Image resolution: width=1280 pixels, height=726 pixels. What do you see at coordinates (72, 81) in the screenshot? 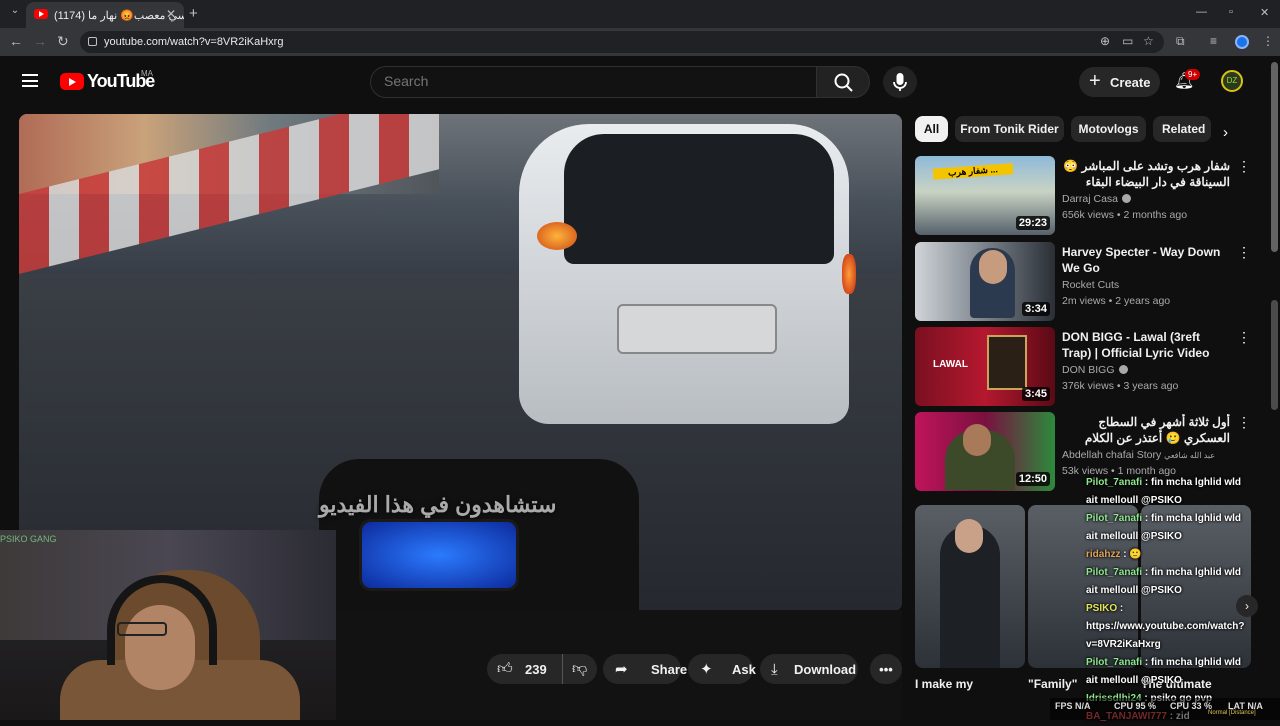
I see `youtube-logo-icon` at bounding box center [72, 81].